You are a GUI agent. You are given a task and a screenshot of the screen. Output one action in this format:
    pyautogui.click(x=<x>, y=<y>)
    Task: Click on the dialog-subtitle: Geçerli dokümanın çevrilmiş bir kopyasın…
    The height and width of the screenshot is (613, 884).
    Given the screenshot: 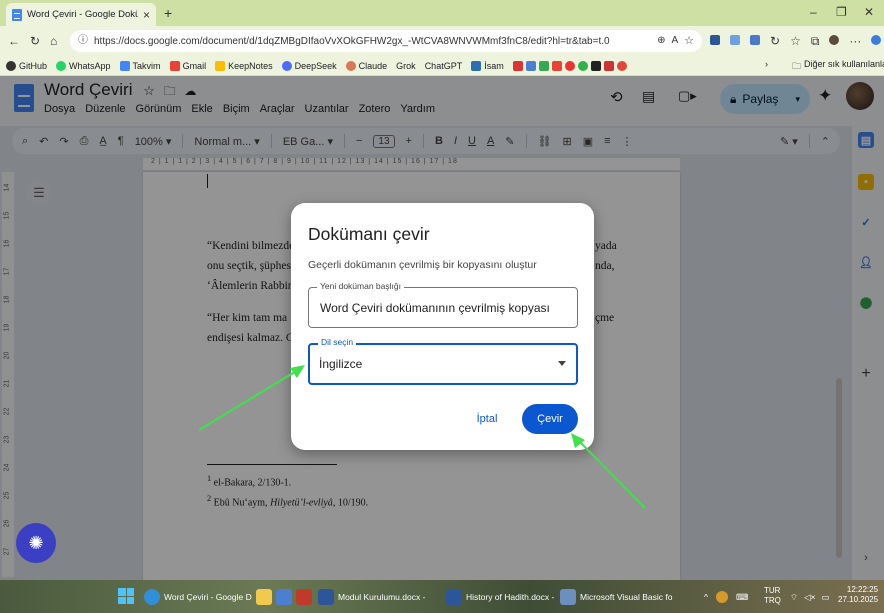 What is the action you would take?
    pyautogui.click(x=422, y=265)
    